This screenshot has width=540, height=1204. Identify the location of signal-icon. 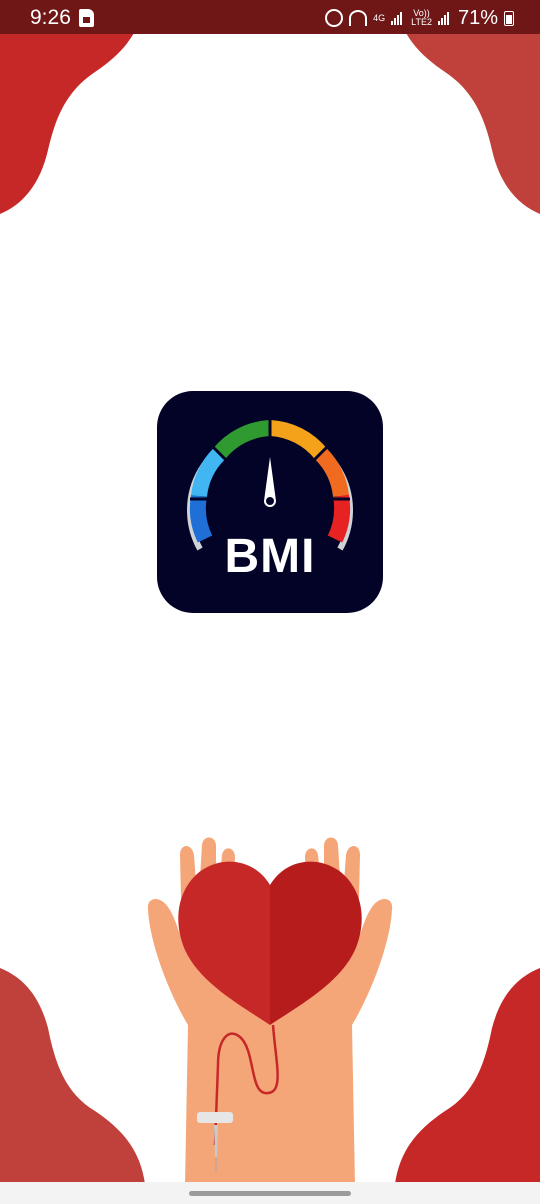
(398, 18).